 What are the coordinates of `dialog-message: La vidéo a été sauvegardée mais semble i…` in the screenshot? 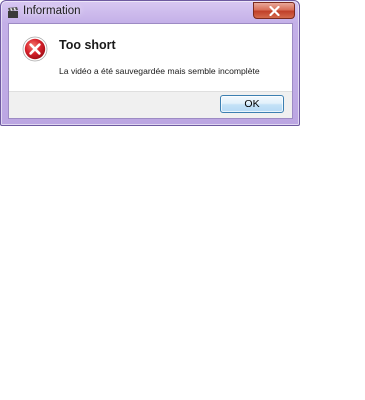 It's located at (159, 71).